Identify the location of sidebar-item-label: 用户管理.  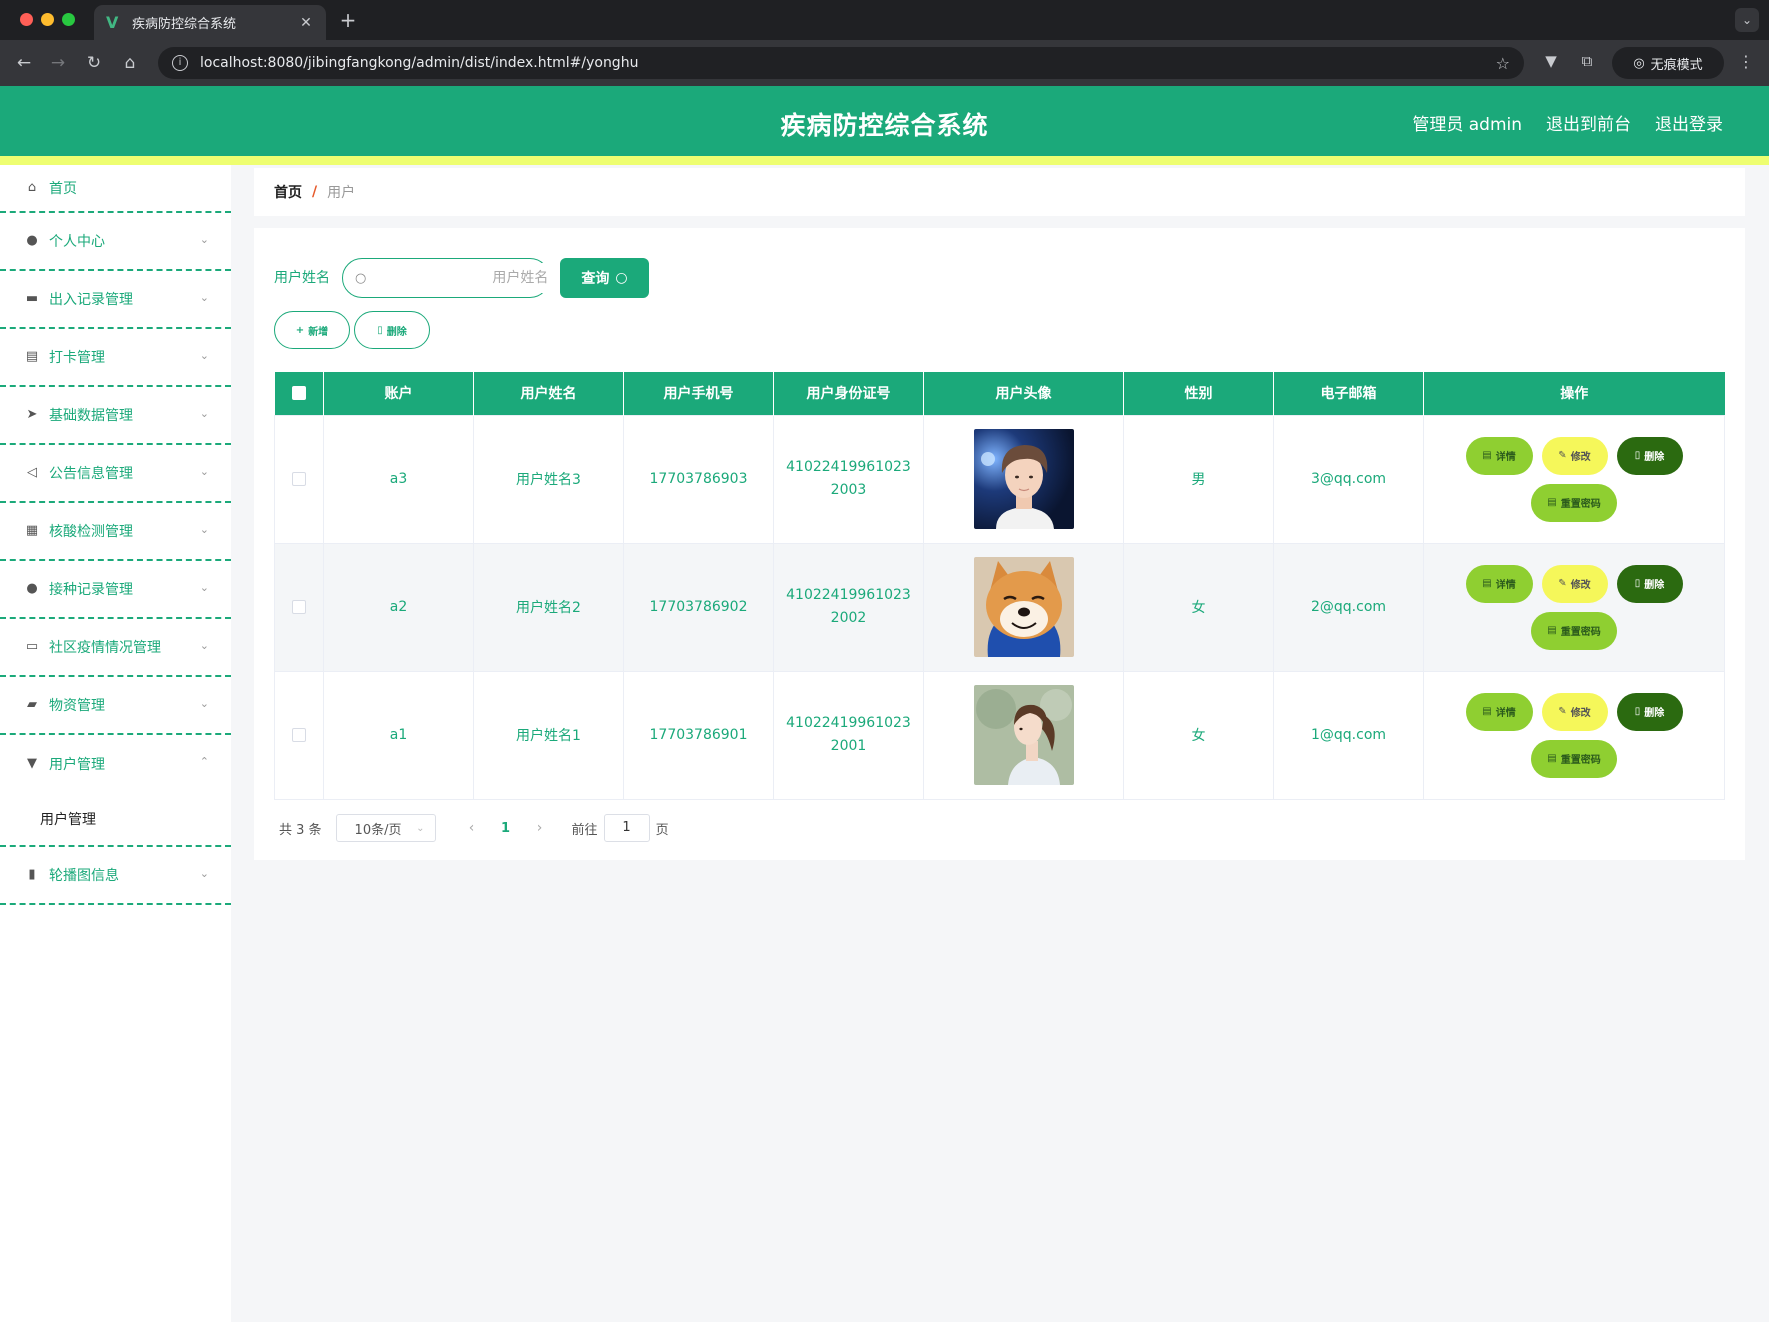
(77, 765).